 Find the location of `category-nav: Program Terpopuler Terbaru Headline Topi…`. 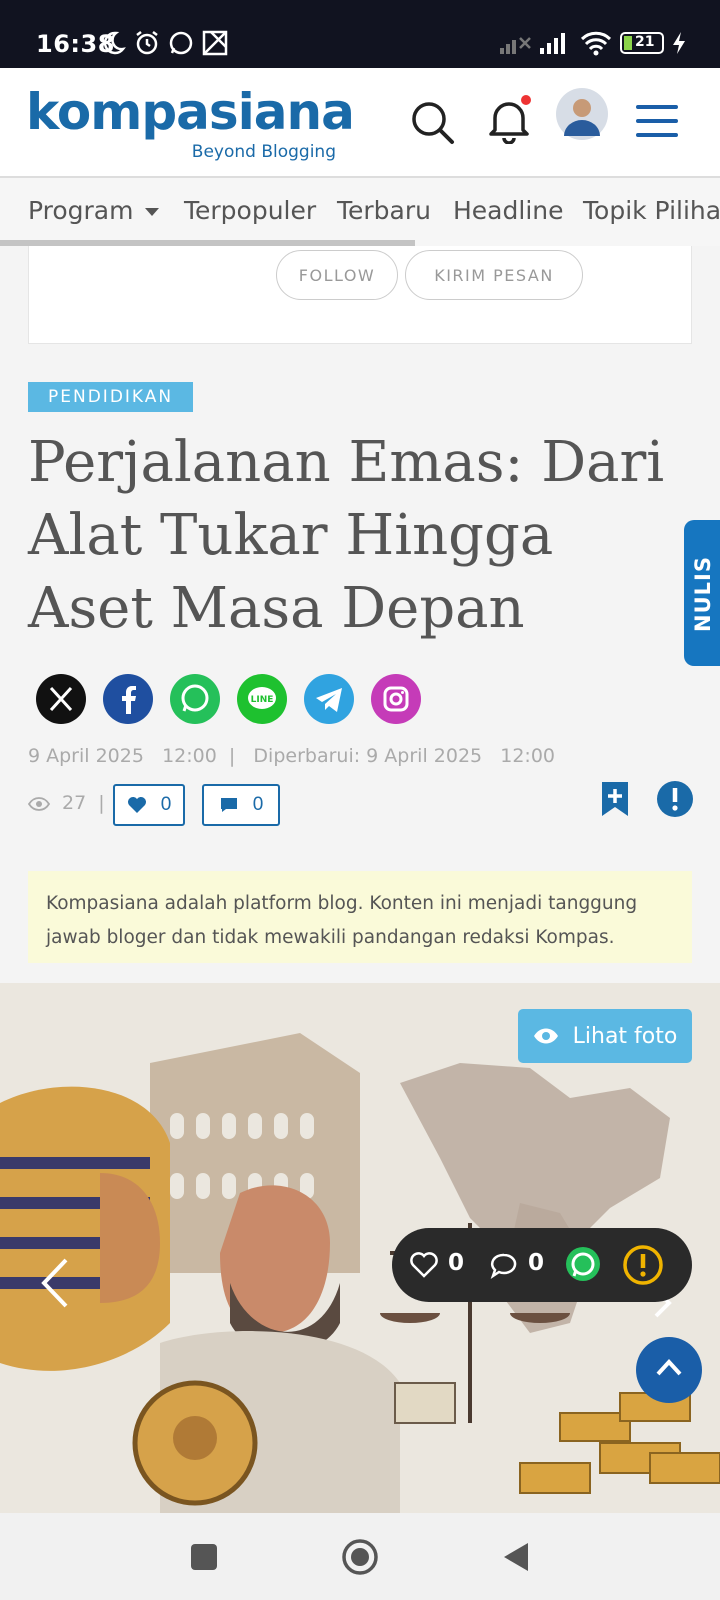

category-nav: Program Terpopuler Terbaru Headline Topi… is located at coordinates (360, 211).